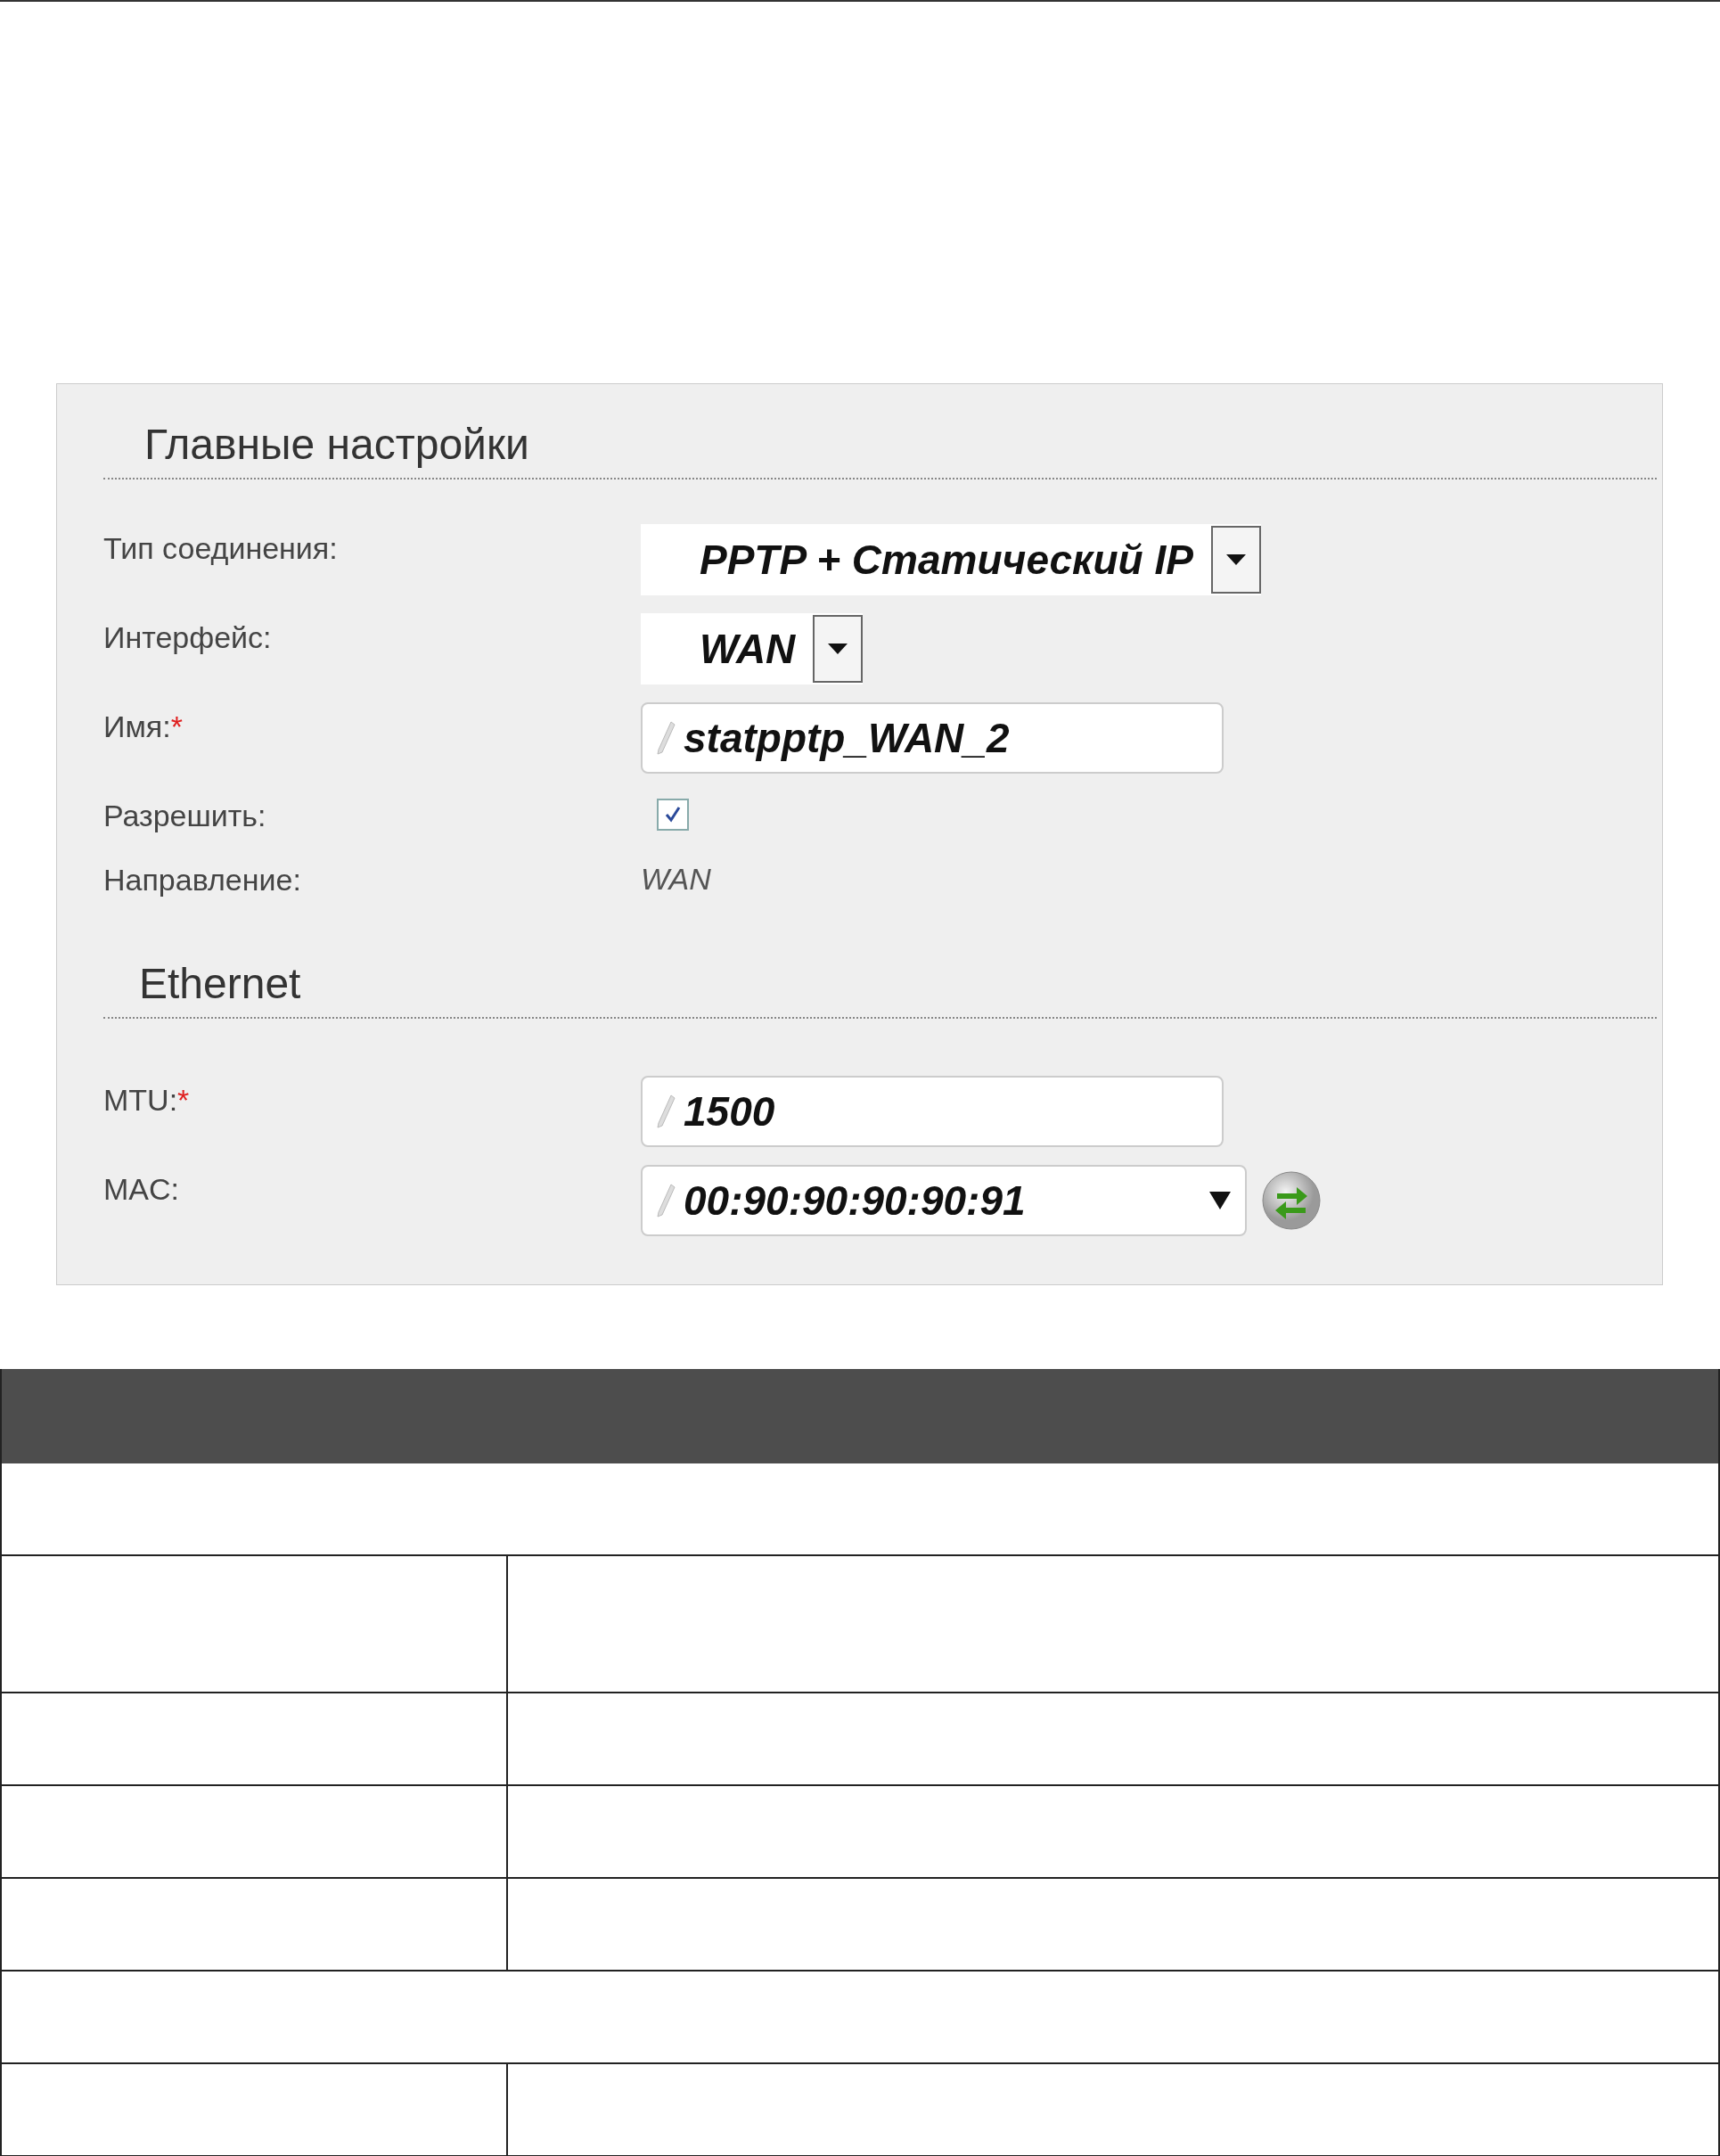  I want to click on checkbox, so click(673, 815).